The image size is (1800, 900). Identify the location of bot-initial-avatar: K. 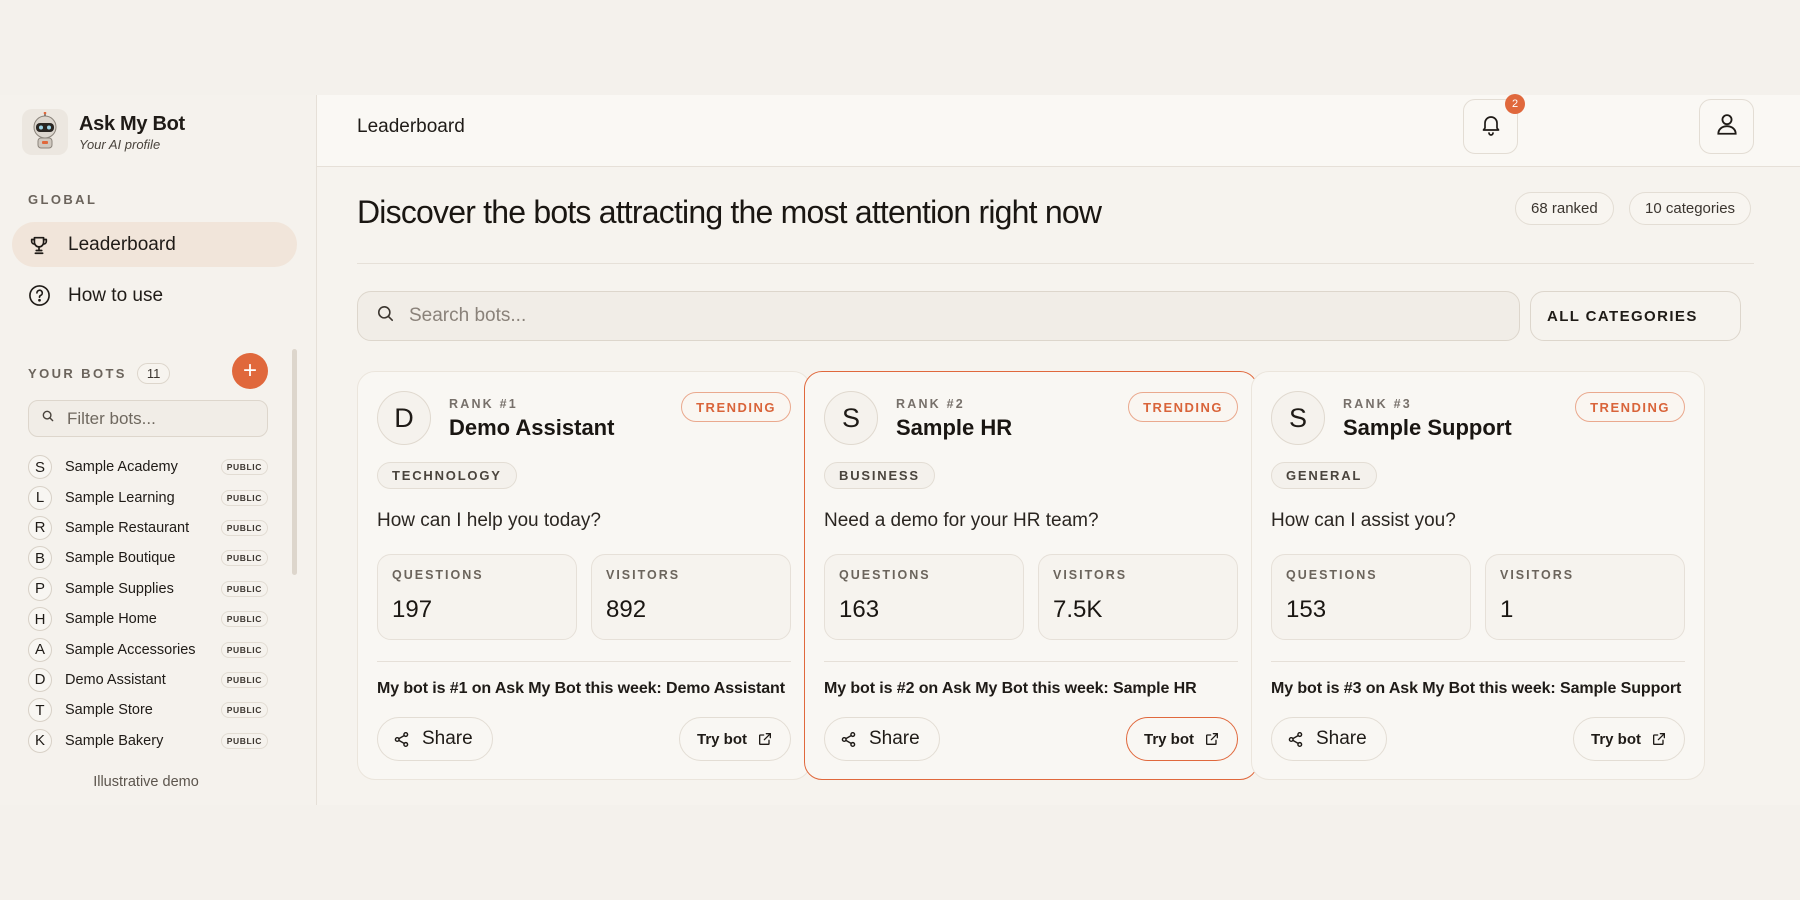
(40, 740).